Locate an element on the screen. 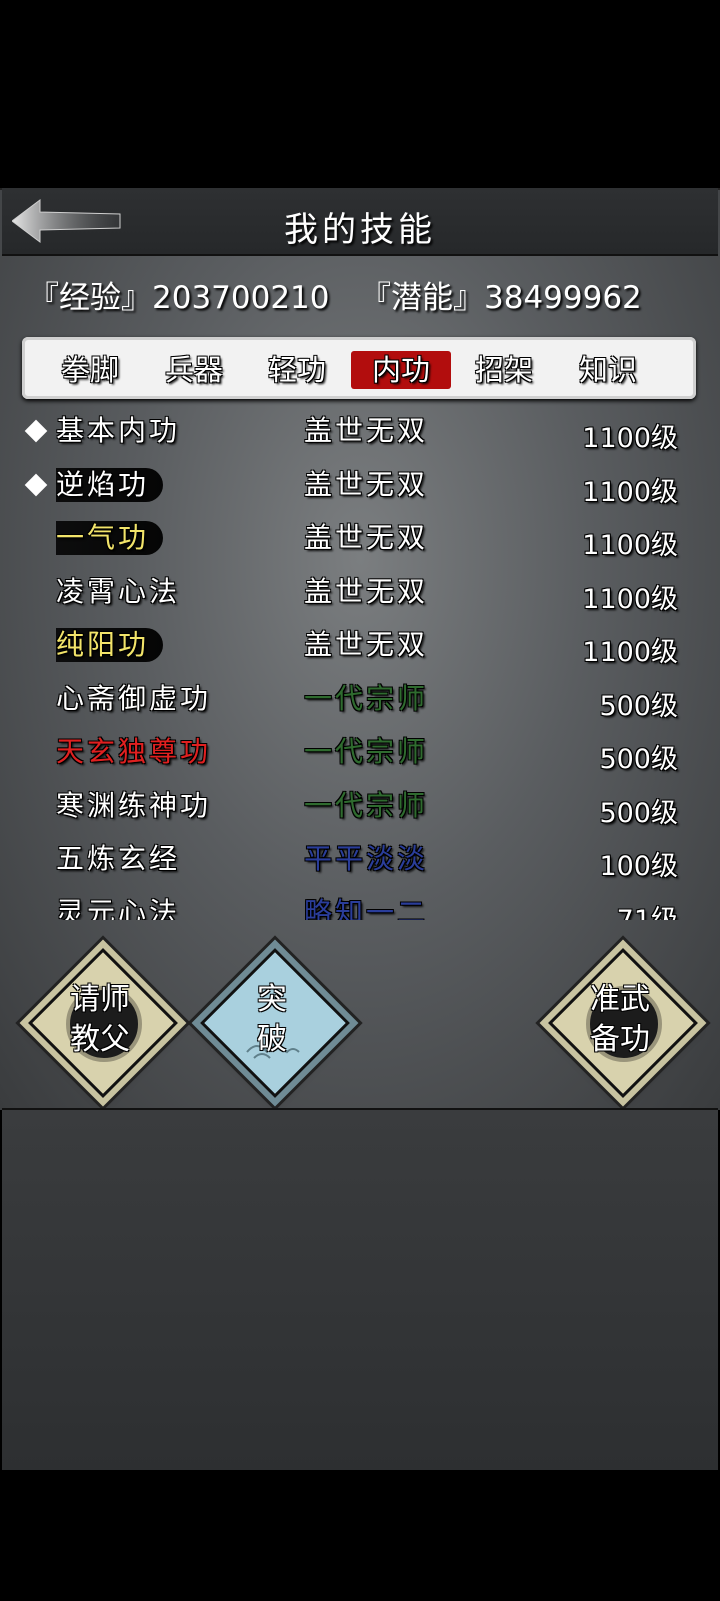 Image resolution: width=720 pixels, height=1601 pixels. experience-value: 203700210 is located at coordinates (241, 298).